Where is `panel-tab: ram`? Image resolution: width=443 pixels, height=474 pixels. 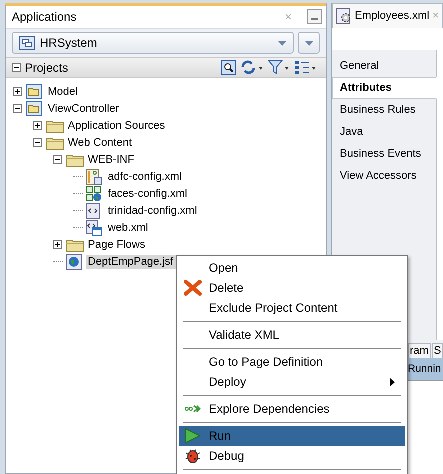 panel-tab: ram is located at coordinates (419, 350).